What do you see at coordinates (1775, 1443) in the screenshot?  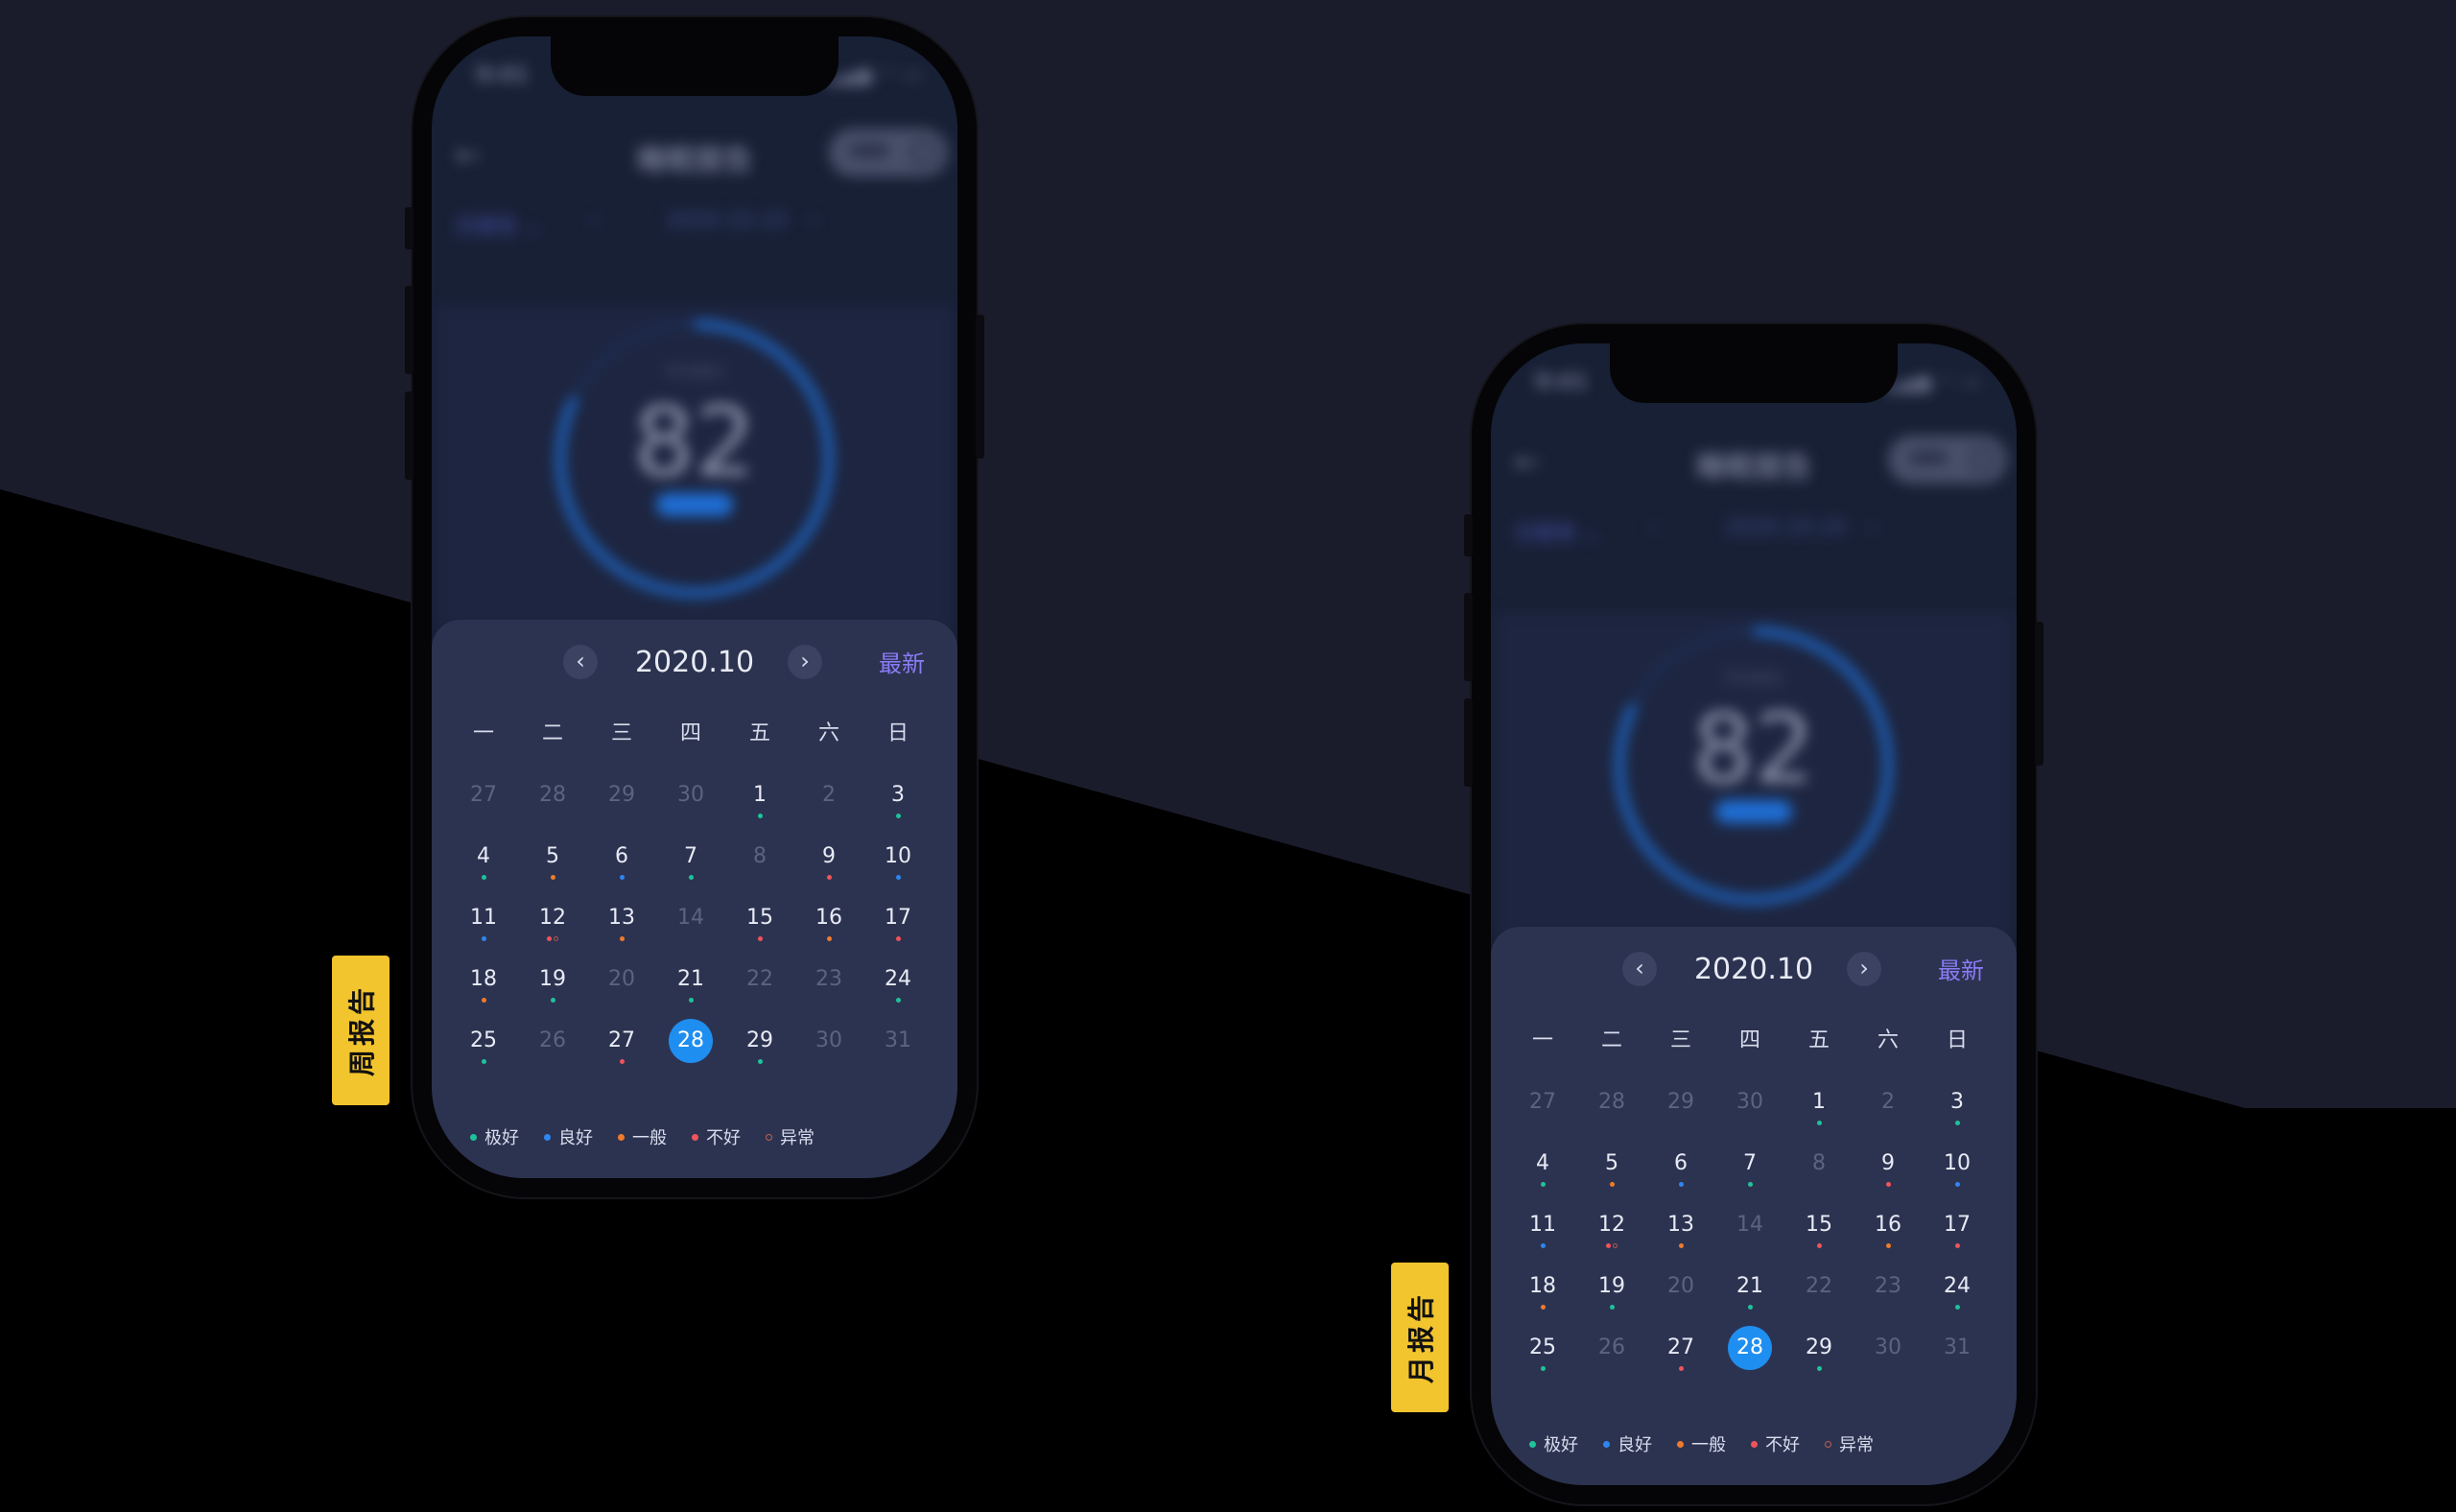 I see `legend-item-bad: 不好` at bounding box center [1775, 1443].